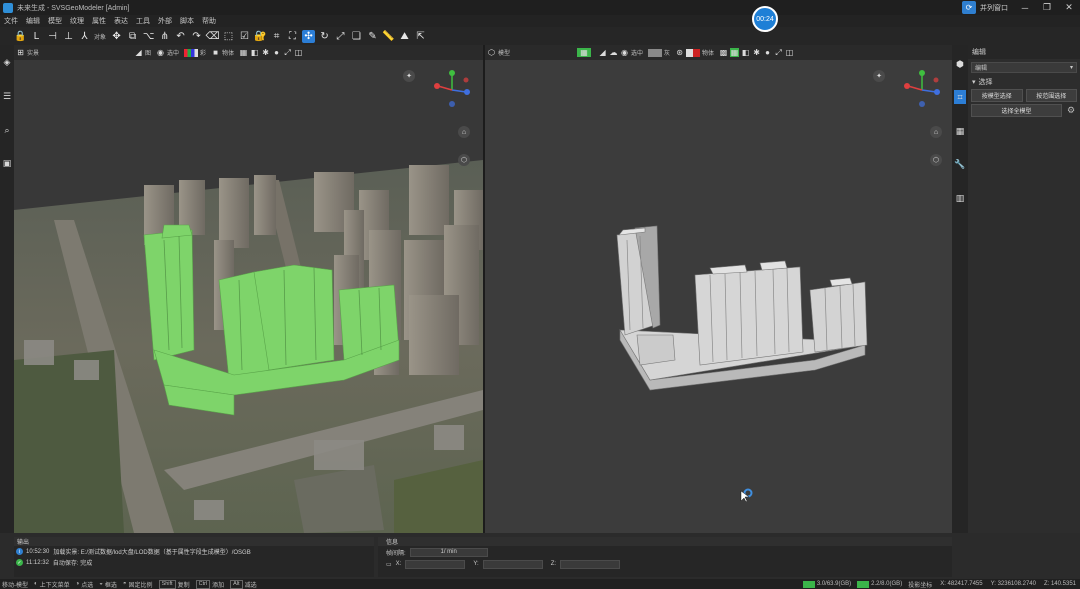 The height and width of the screenshot is (589, 1080). I want to click on copy-icon: ⧉, so click(132, 36).